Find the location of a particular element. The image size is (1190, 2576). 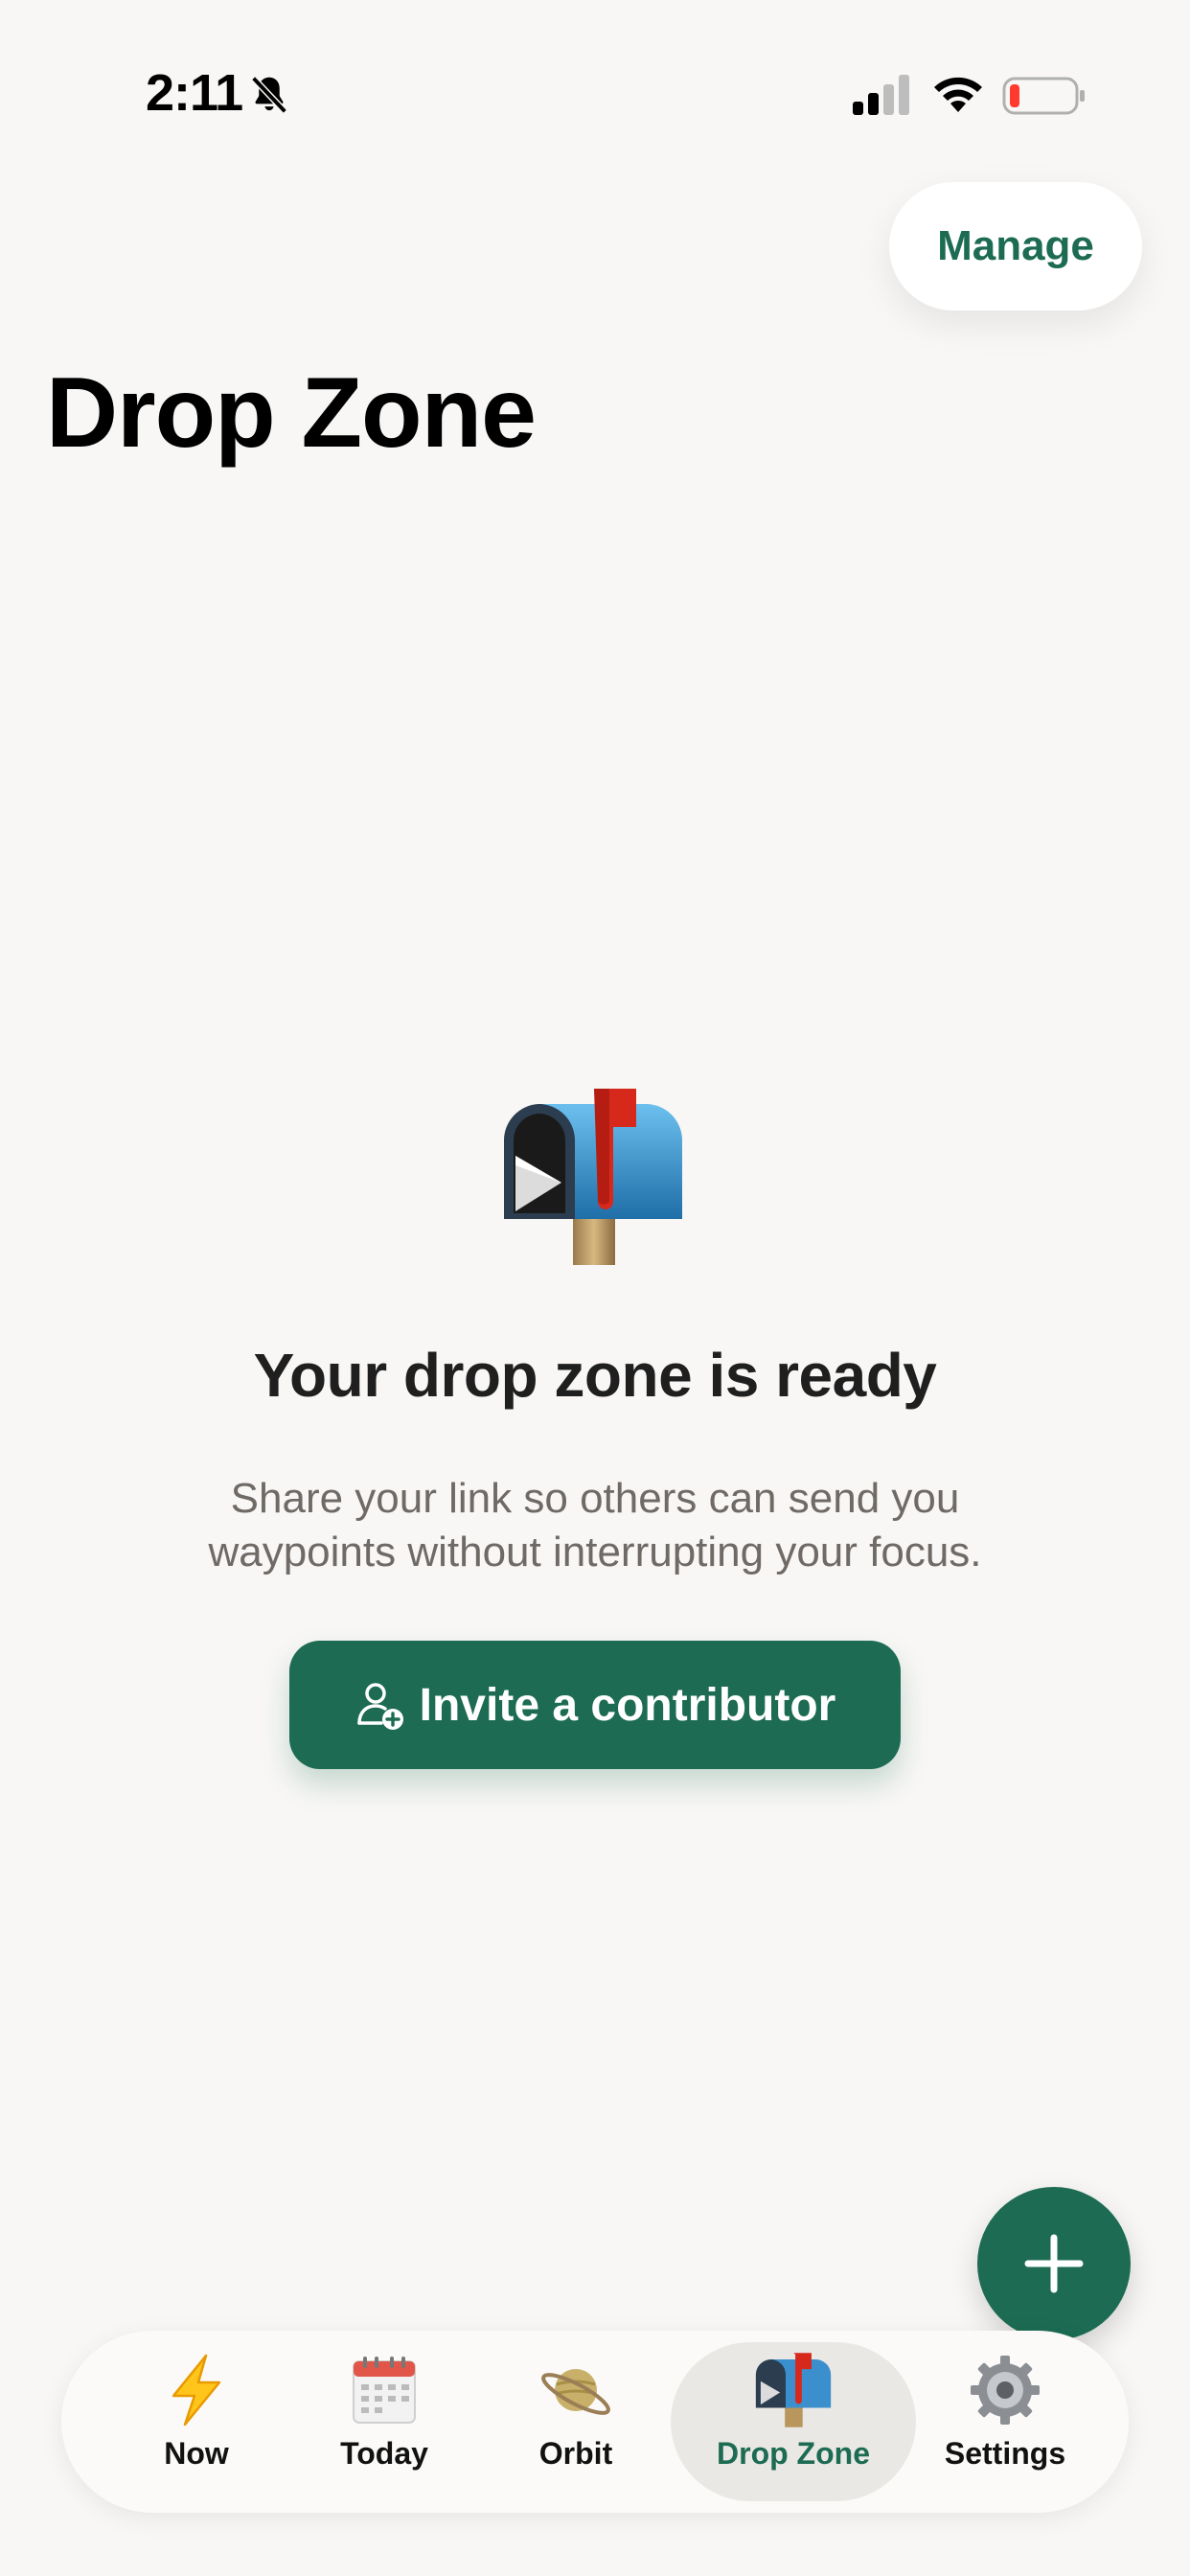

gear-icon is located at coordinates (1006, 2390).